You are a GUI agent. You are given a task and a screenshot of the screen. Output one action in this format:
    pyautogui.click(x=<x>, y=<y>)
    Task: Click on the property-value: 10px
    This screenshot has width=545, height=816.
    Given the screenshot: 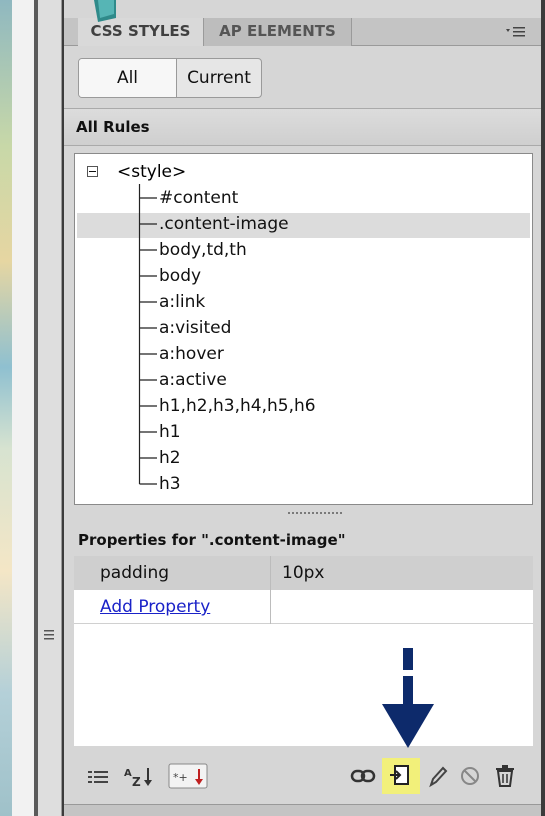 What is the action you would take?
    pyautogui.click(x=303, y=573)
    